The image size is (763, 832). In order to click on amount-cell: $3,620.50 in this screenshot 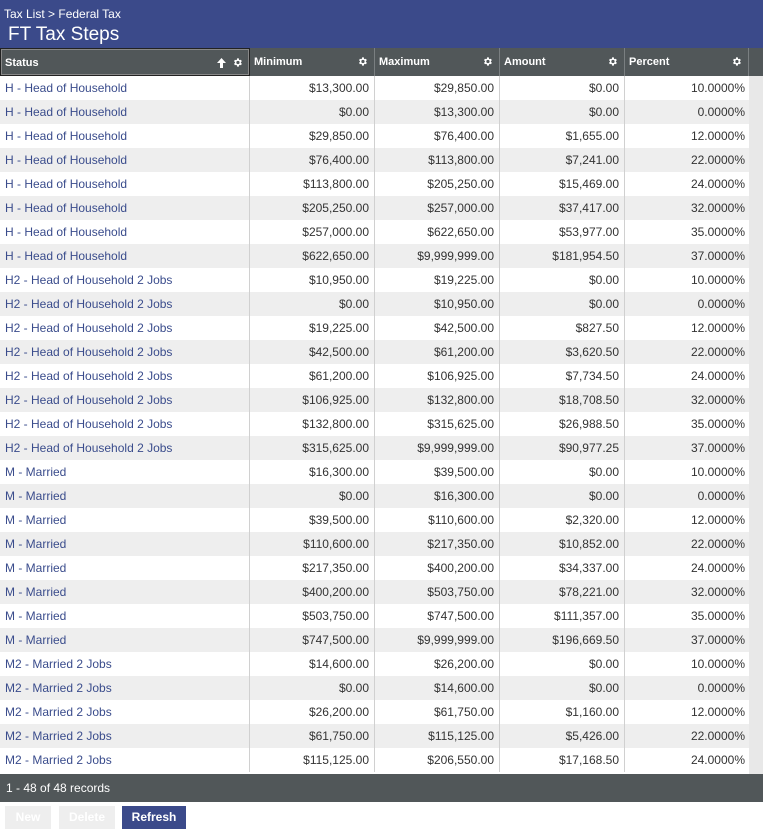, I will do `click(562, 352)`.